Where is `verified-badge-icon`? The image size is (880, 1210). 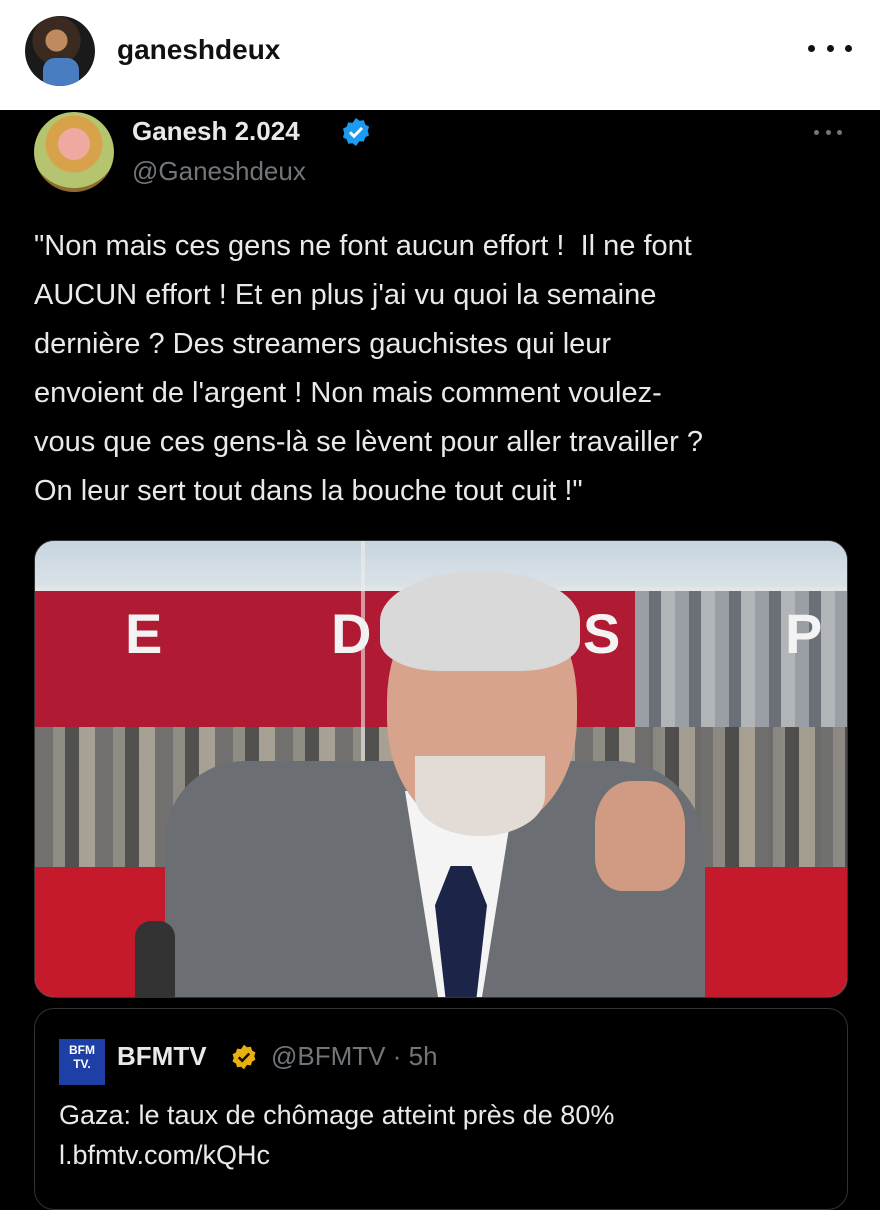 verified-badge-icon is located at coordinates (356, 132).